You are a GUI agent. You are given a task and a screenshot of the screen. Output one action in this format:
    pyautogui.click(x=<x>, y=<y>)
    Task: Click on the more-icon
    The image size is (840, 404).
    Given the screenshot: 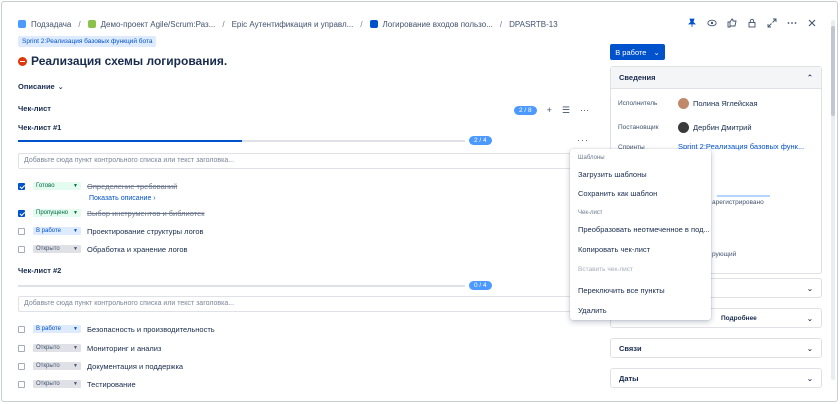 What is the action you would take?
    pyautogui.click(x=792, y=23)
    